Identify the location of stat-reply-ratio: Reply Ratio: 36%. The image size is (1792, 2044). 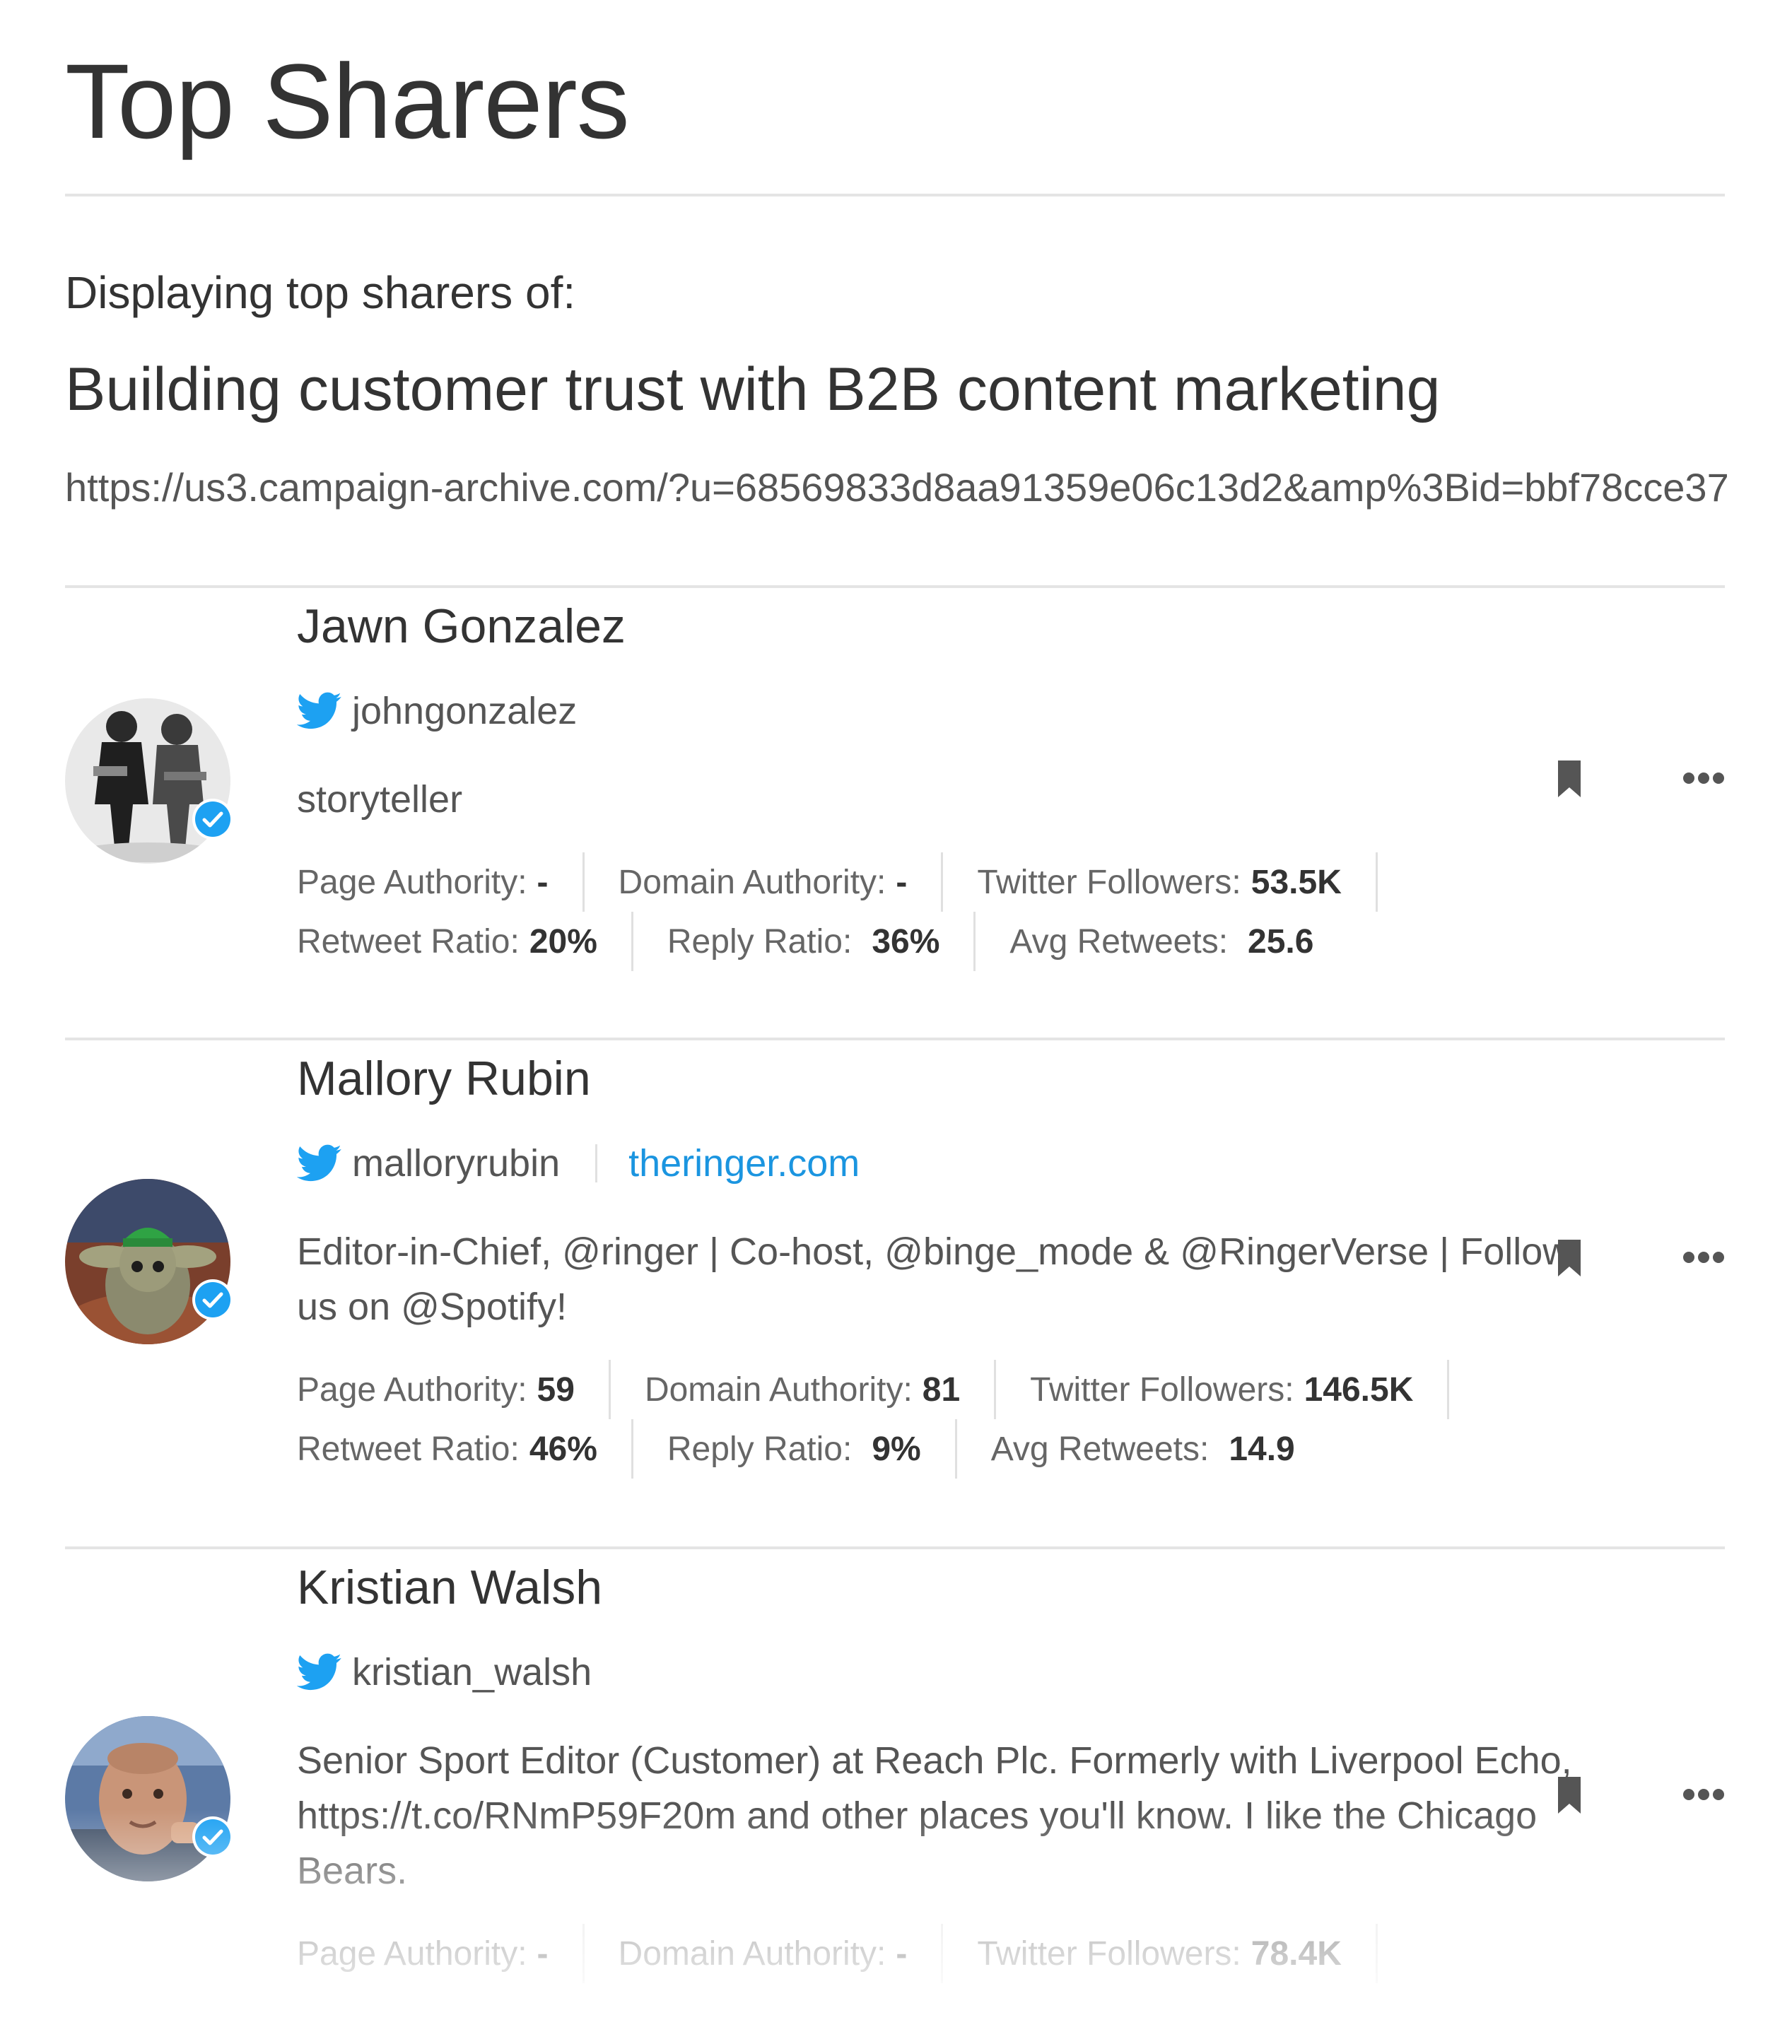
(804, 941).